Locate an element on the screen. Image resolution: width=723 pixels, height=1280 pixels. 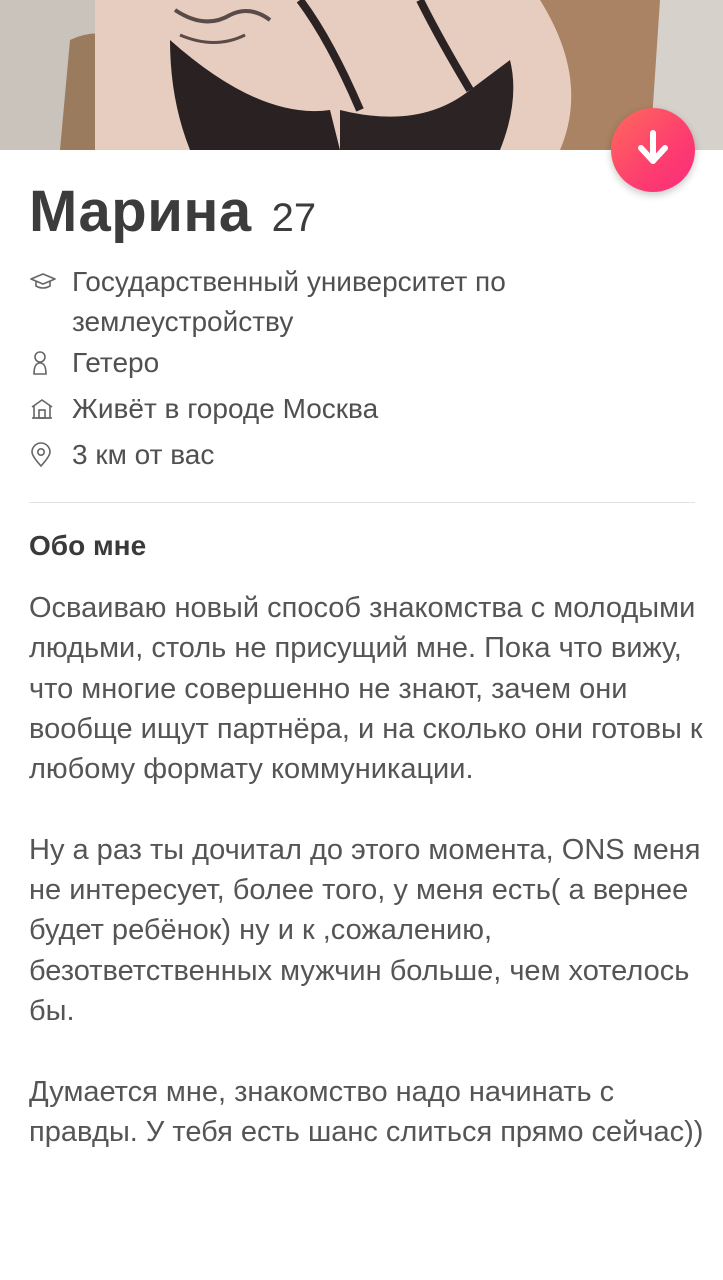
person-icon is located at coordinates (45, 363).